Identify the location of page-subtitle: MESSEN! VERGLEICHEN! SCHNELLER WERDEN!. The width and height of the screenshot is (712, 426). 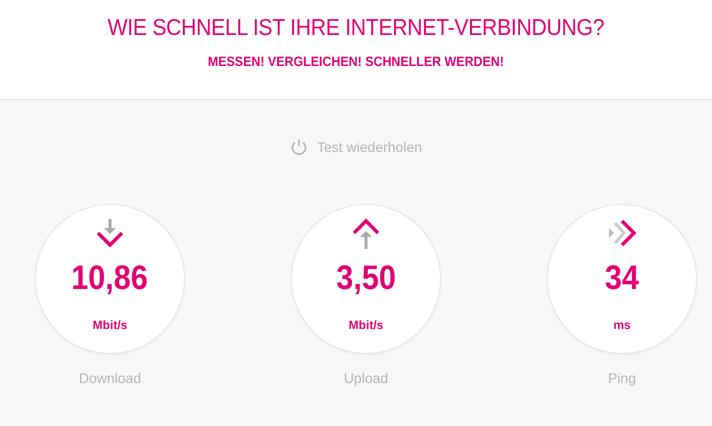
(356, 61).